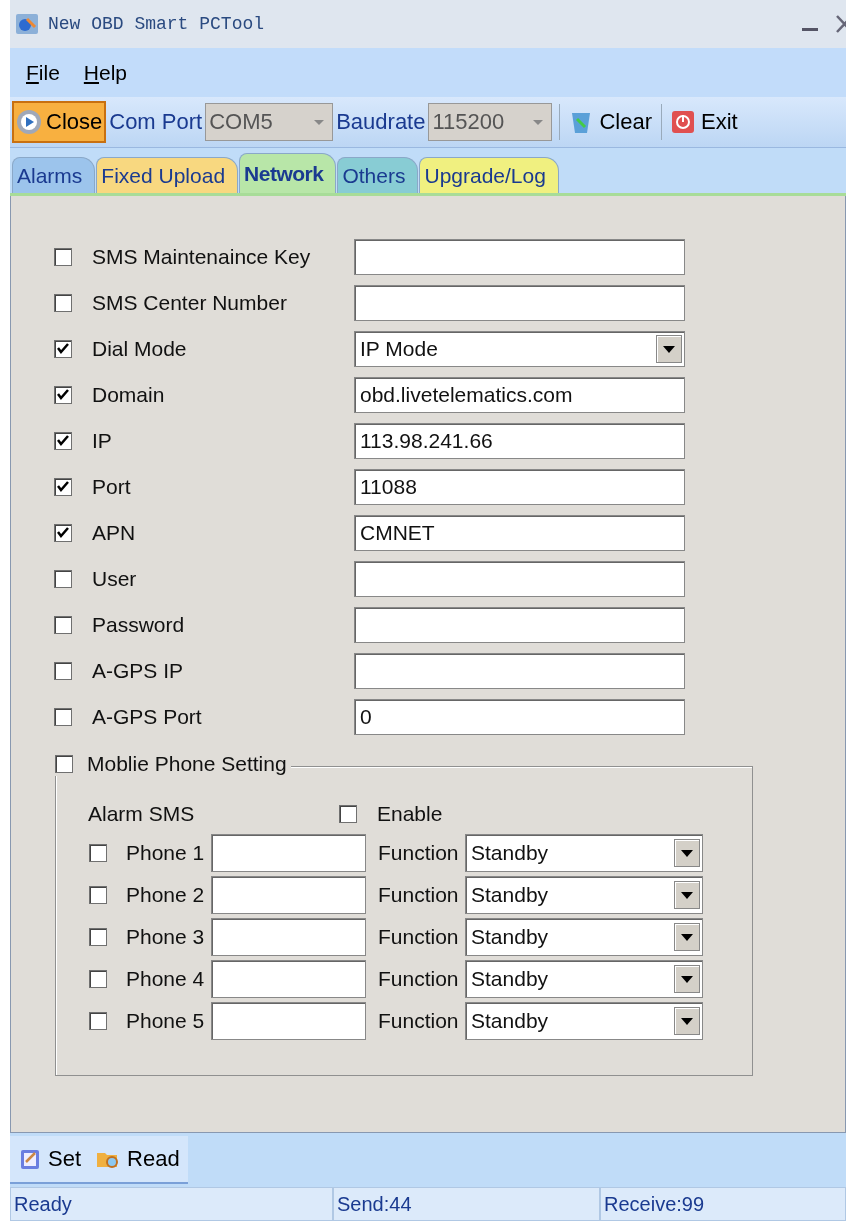 The width and height of the screenshot is (846, 1221). Describe the element at coordinates (269, 122) in the screenshot. I see `com-port-dropdown: COM5` at that location.